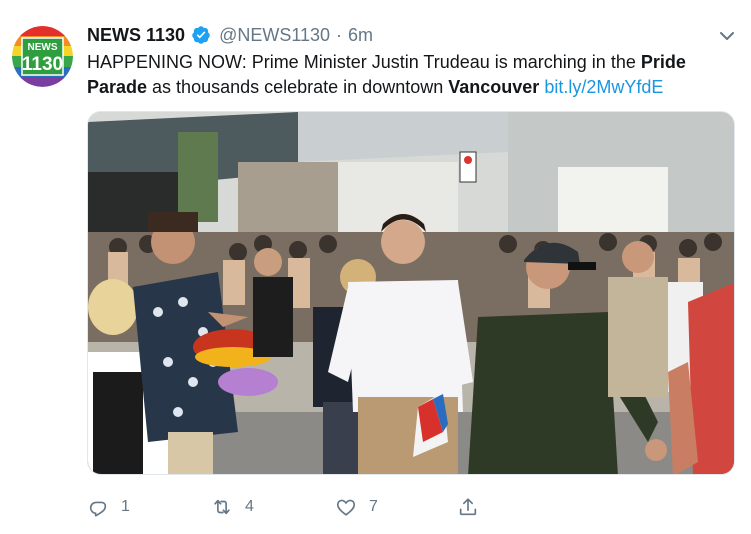 This screenshot has width=751, height=534. I want to click on share-button, so click(468, 507).